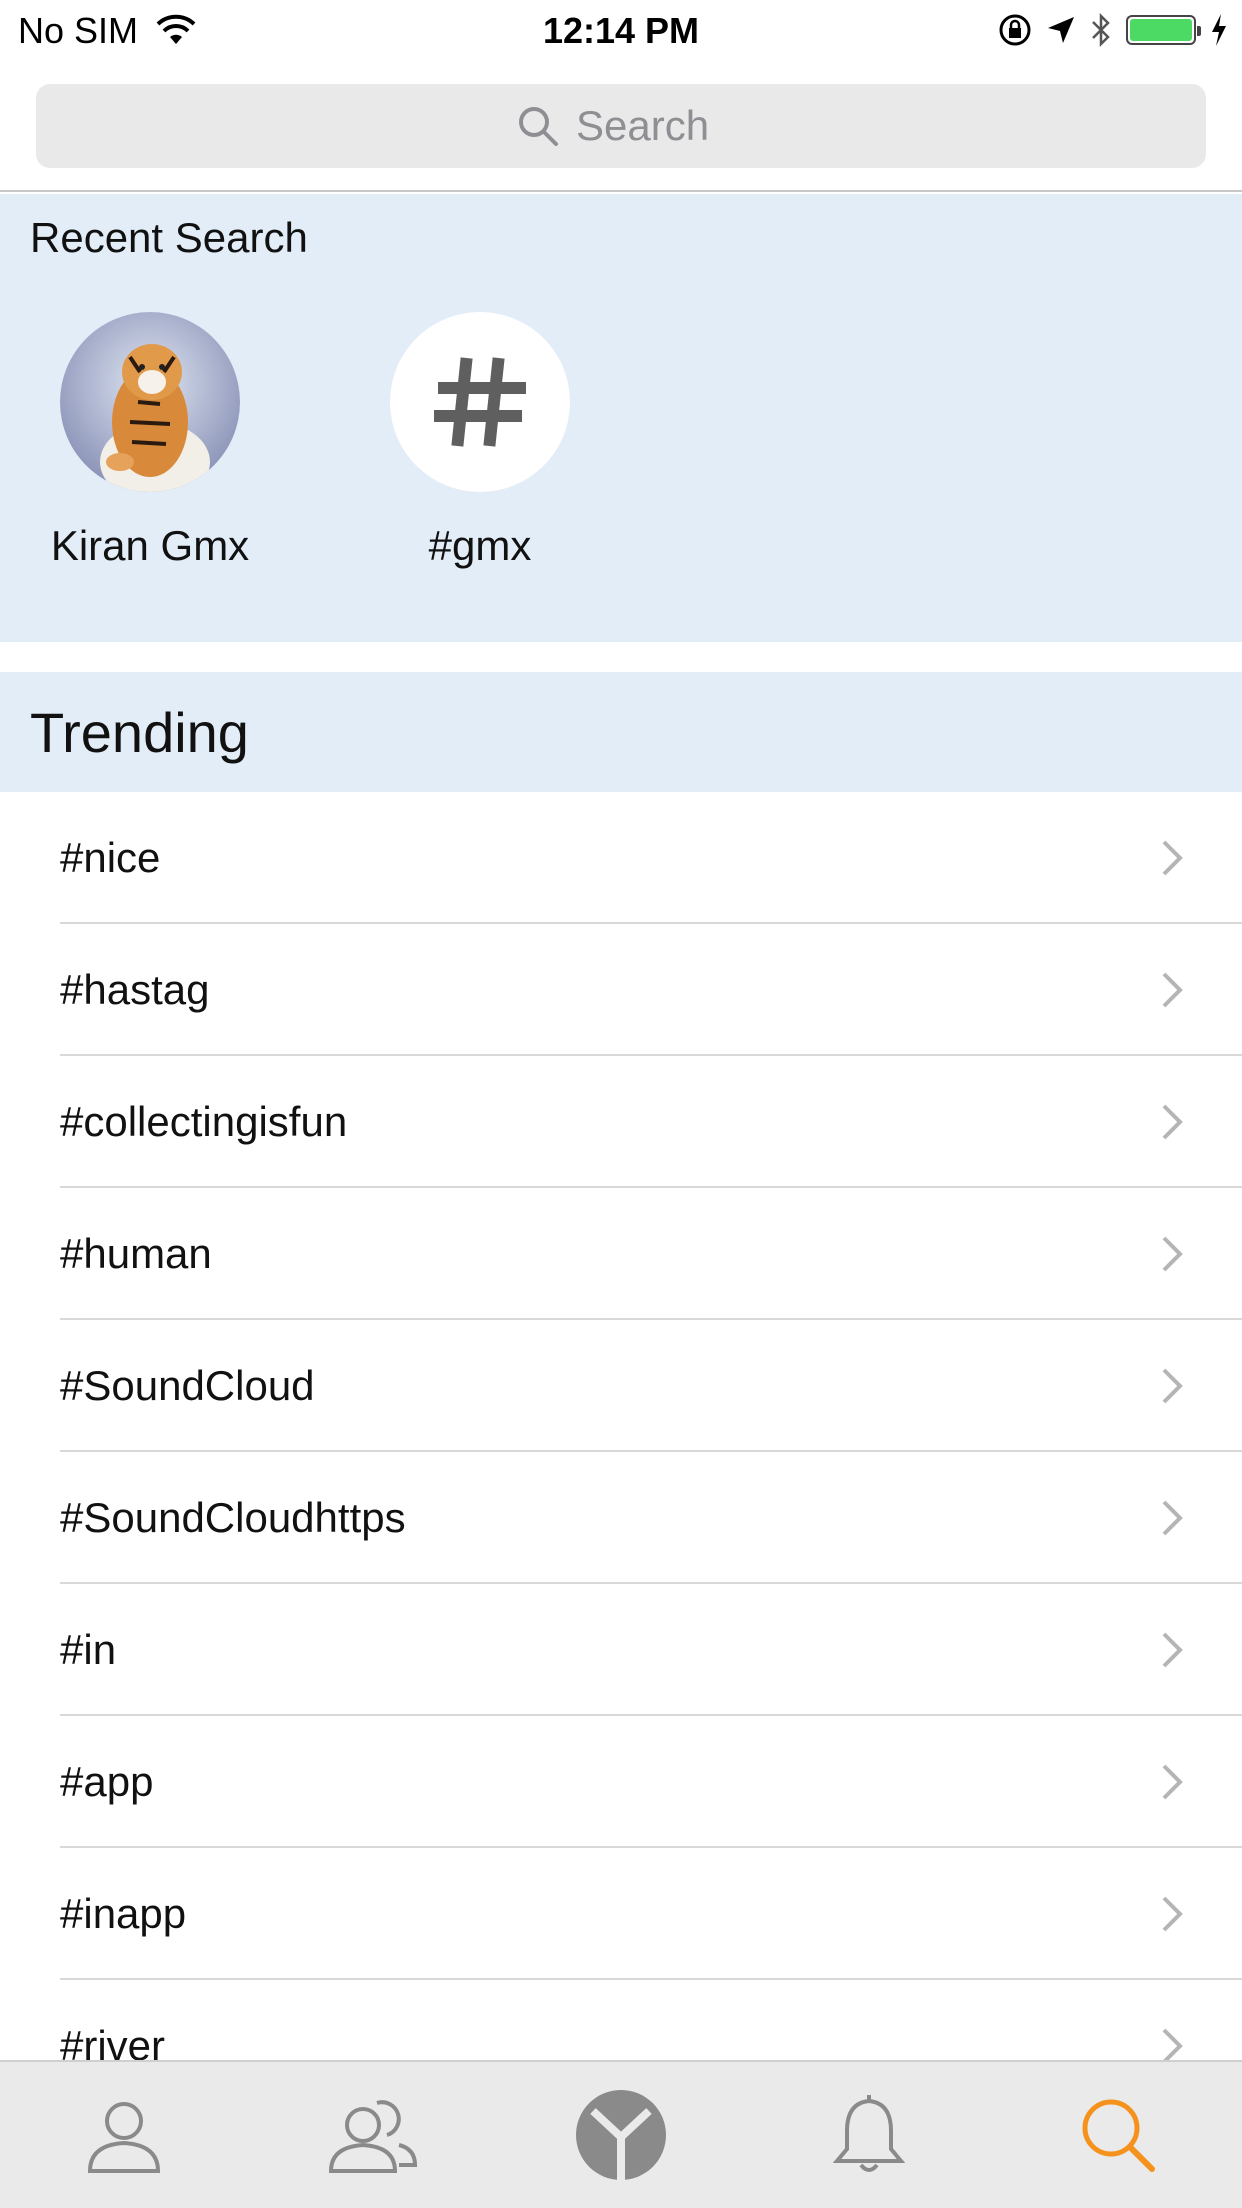 The width and height of the screenshot is (1242, 2208). I want to click on battery-icon, so click(1163, 30).